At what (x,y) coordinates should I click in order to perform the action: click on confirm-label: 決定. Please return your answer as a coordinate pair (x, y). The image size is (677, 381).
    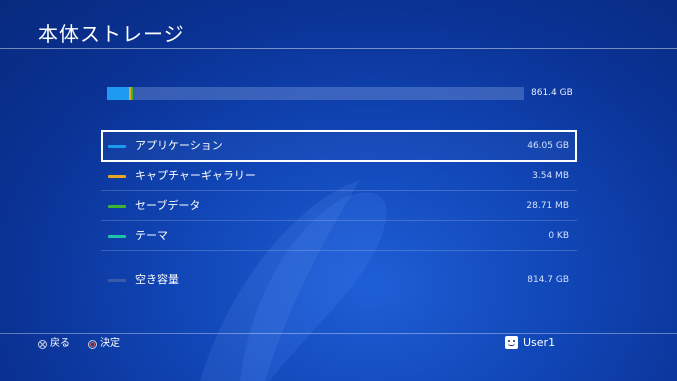
    Looking at the image, I should click on (110, 343).